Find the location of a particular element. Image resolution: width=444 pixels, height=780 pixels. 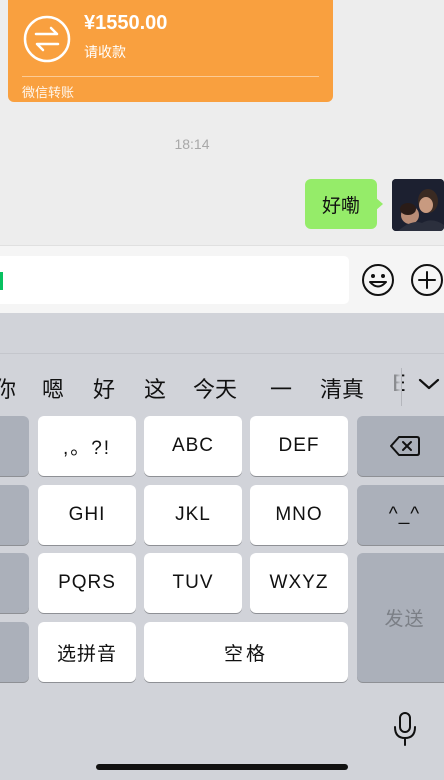

emoji-button is located at coordinates (378, 280).